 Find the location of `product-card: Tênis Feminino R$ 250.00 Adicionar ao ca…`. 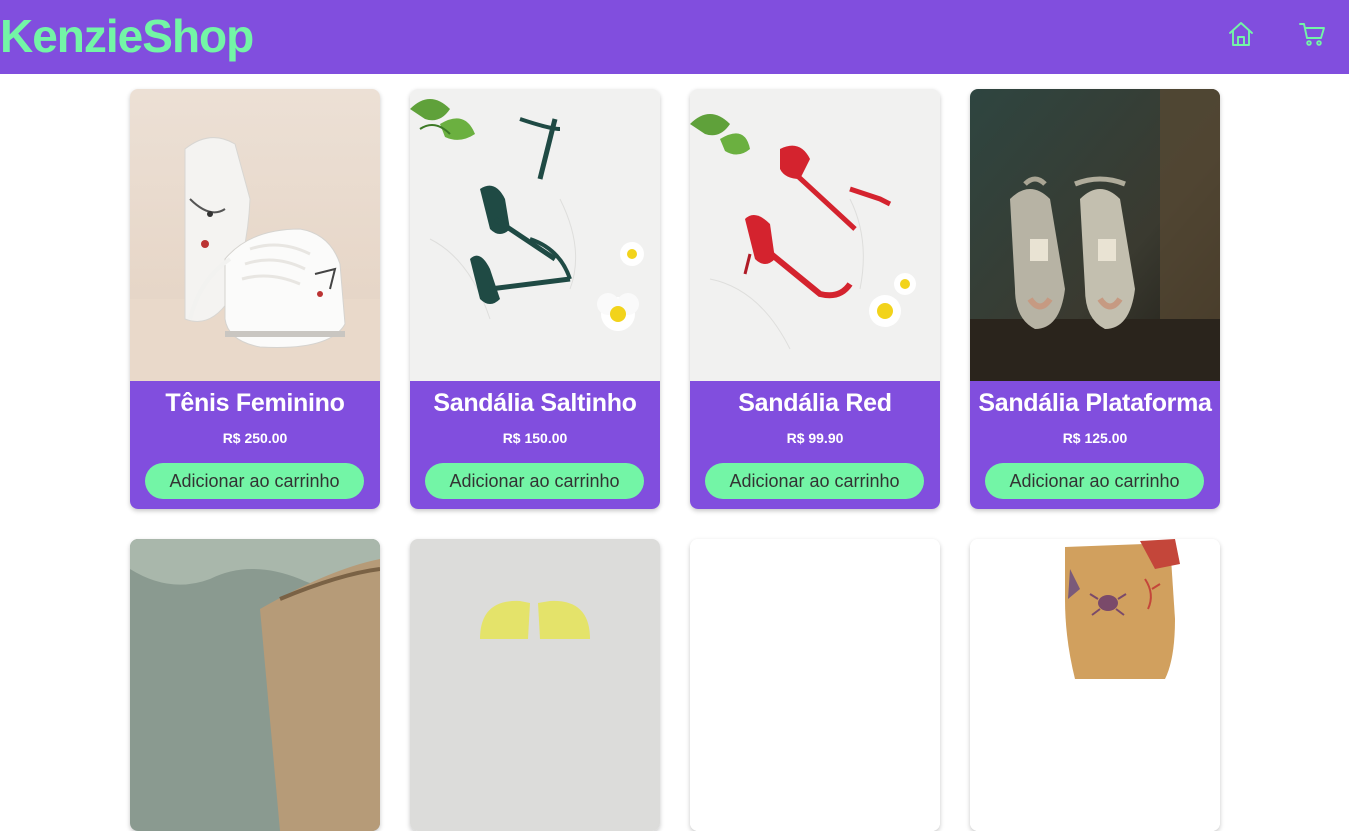

product-card: Tênis Feminino R$ 250.00 Adicionar ao ca… is located at coordinates (255, 299).